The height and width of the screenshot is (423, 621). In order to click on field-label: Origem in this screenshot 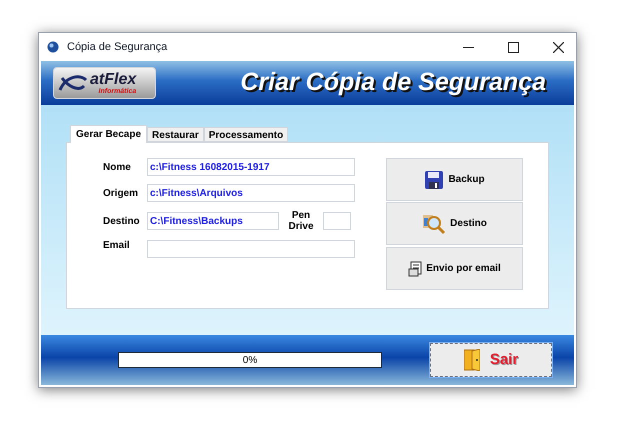, I will do `click(121, 193)`.